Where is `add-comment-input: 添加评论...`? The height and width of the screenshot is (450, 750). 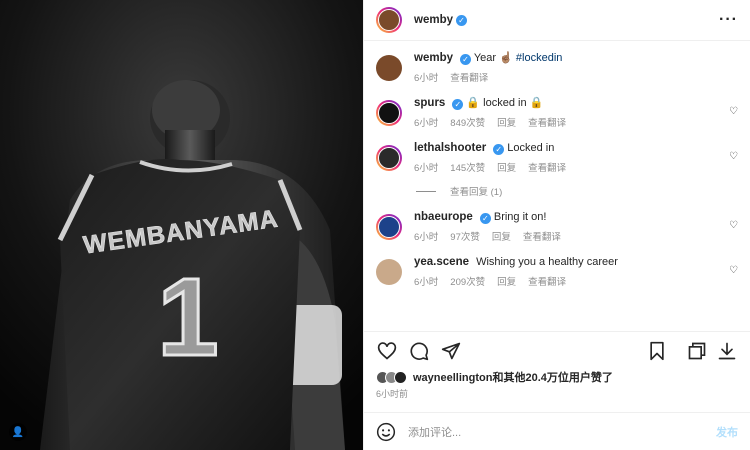
add-comment-input: 添加评论... is located at coordinates (562, 432).